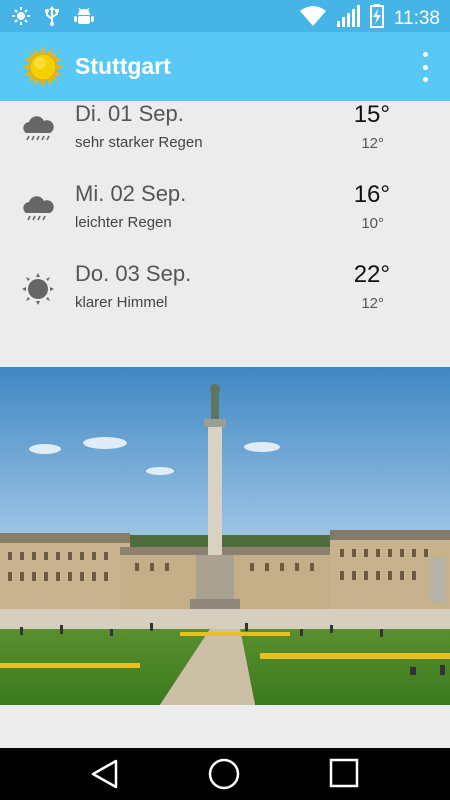 This screenshot has height=800, width=450. What do you see at coordinates (139, 142) in the screenshot?
I see `forecast-description: sehr starker Regen` at bounding box center [139, 142].